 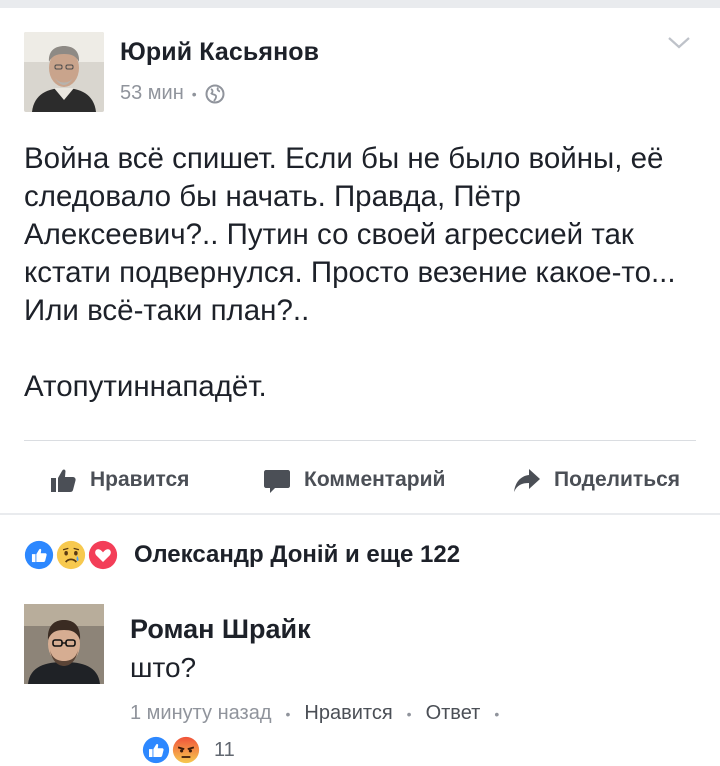 What do you see at coordinates (220, 629) in the screenshot?
I see `comment-author-name: Роман Шрайк` at bounding box center [220, 629].